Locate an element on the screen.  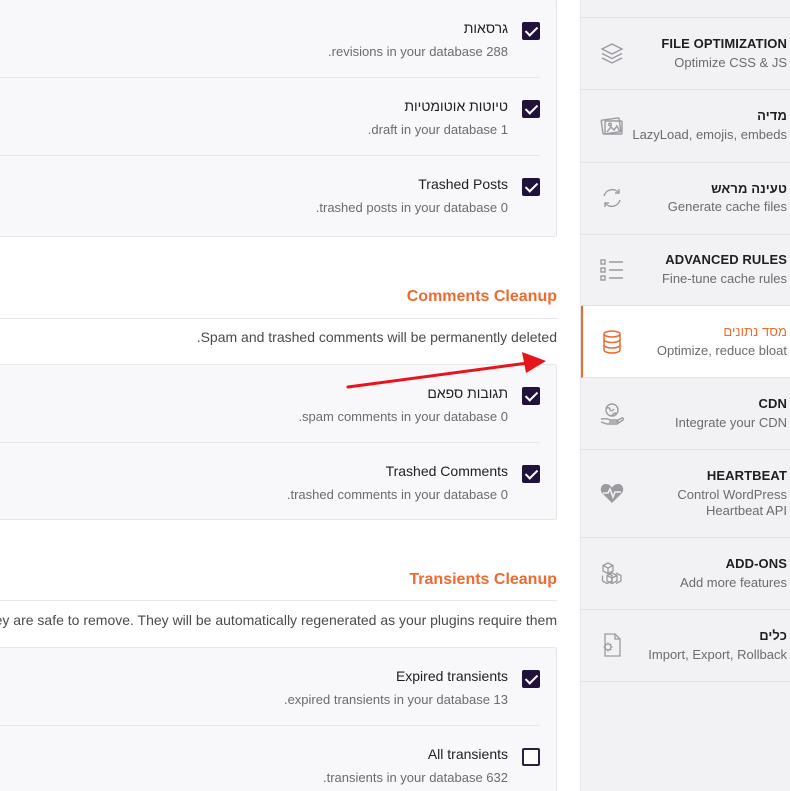
sidebar-item-title: ADVANCED RULES is located at coordinates (726, 259).